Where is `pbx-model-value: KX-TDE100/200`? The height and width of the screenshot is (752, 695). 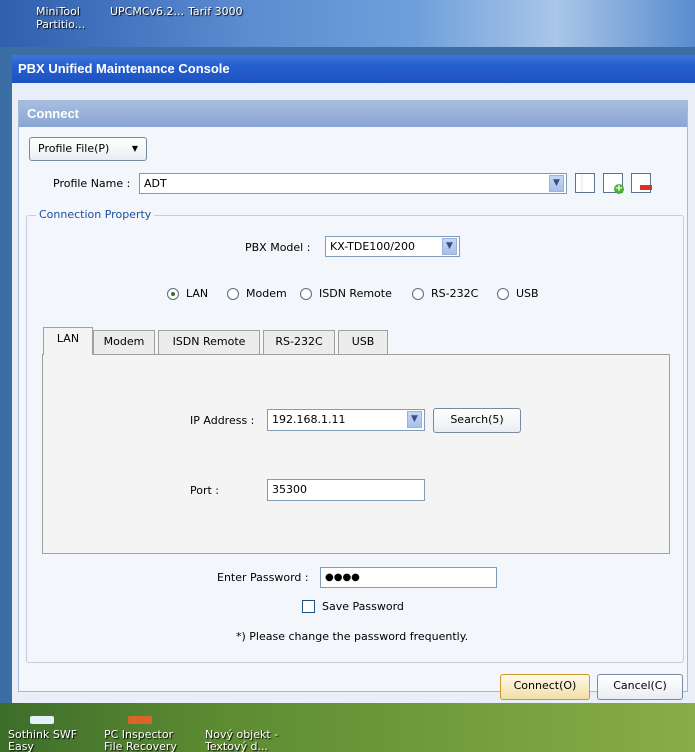 pbx-model-value: KX-TDE100/200 is located at coordinates (372, 246).